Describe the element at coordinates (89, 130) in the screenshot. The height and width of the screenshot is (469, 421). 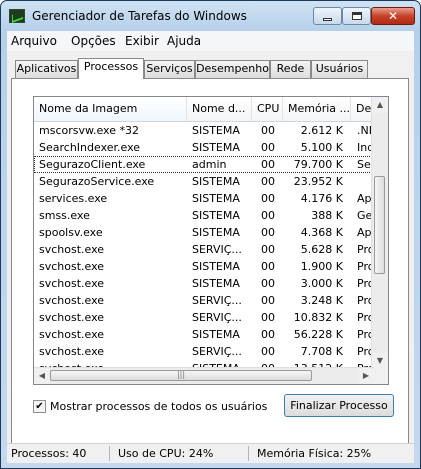
I see `process-image-name: mscorsvw.exe *32` at that location.